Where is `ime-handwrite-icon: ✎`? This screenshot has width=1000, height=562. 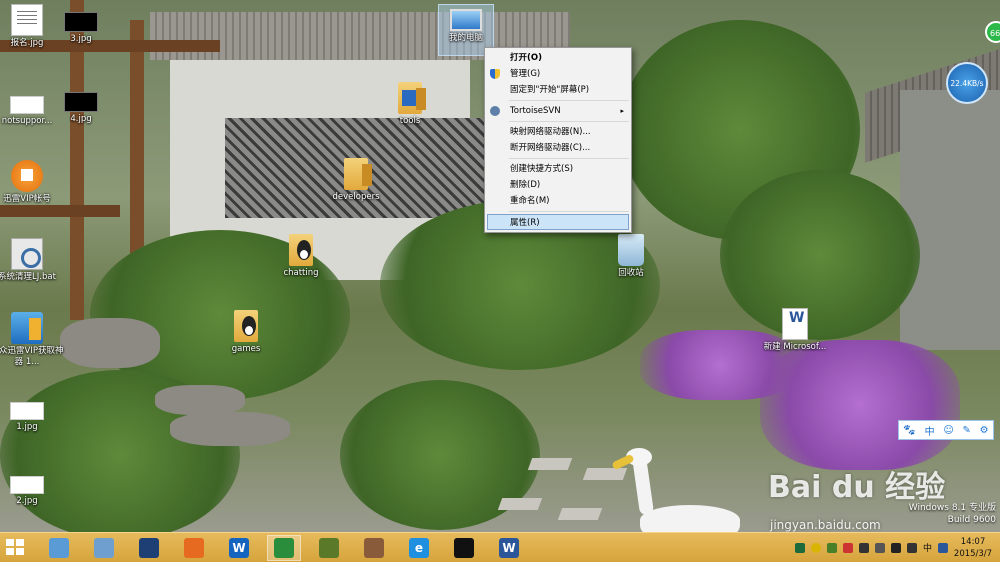 ime-handwrite-icon: ✎ is located at coordinates (967, 430).